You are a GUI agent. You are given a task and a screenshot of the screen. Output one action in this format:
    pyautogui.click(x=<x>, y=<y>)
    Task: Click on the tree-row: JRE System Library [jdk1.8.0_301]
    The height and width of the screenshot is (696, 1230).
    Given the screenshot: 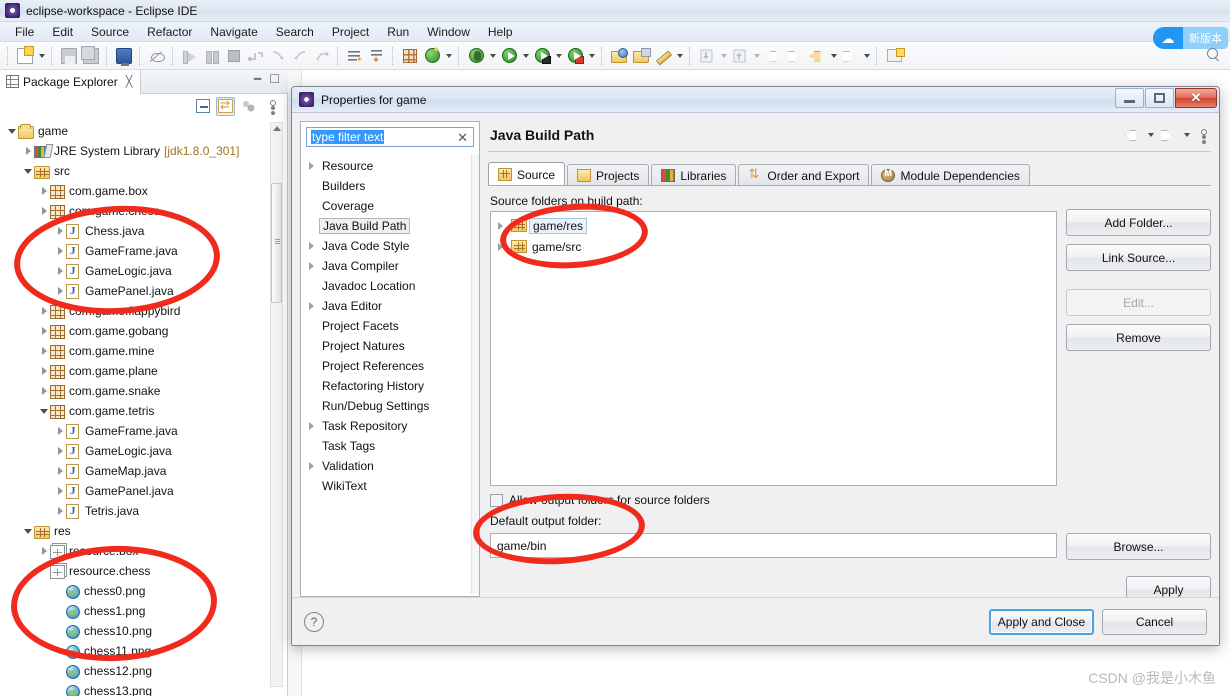 What is the action you would take?
    pyautogui.click(x=135, y=151)
    